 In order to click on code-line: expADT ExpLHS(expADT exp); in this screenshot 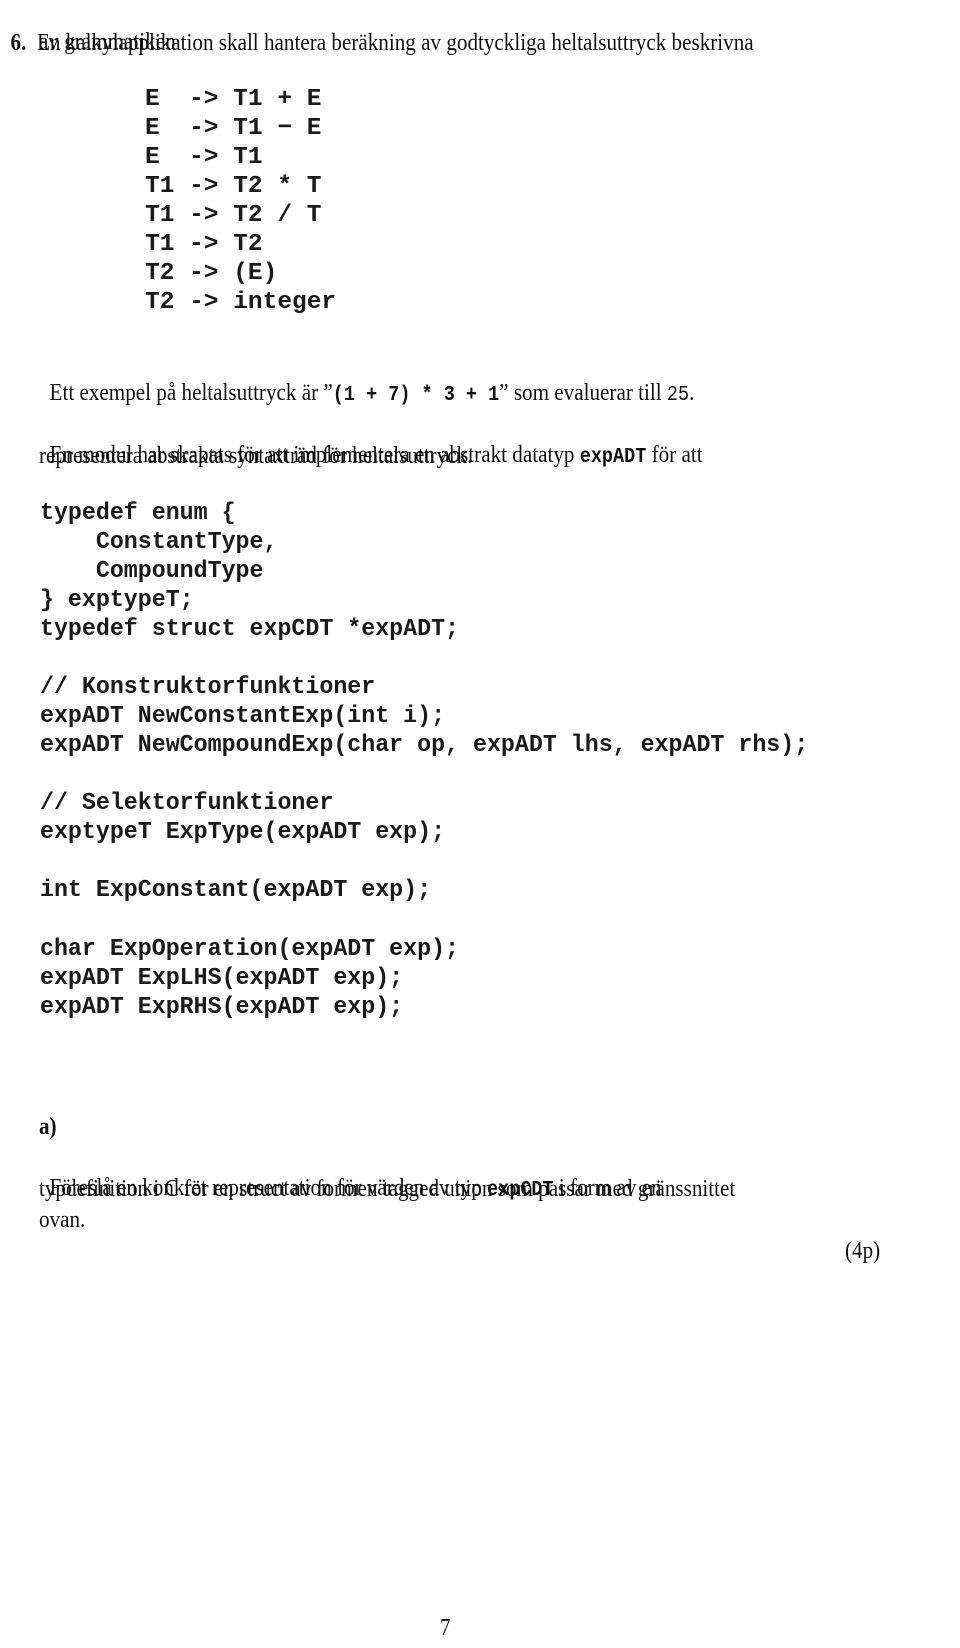, I will do `click(222, 978)`.